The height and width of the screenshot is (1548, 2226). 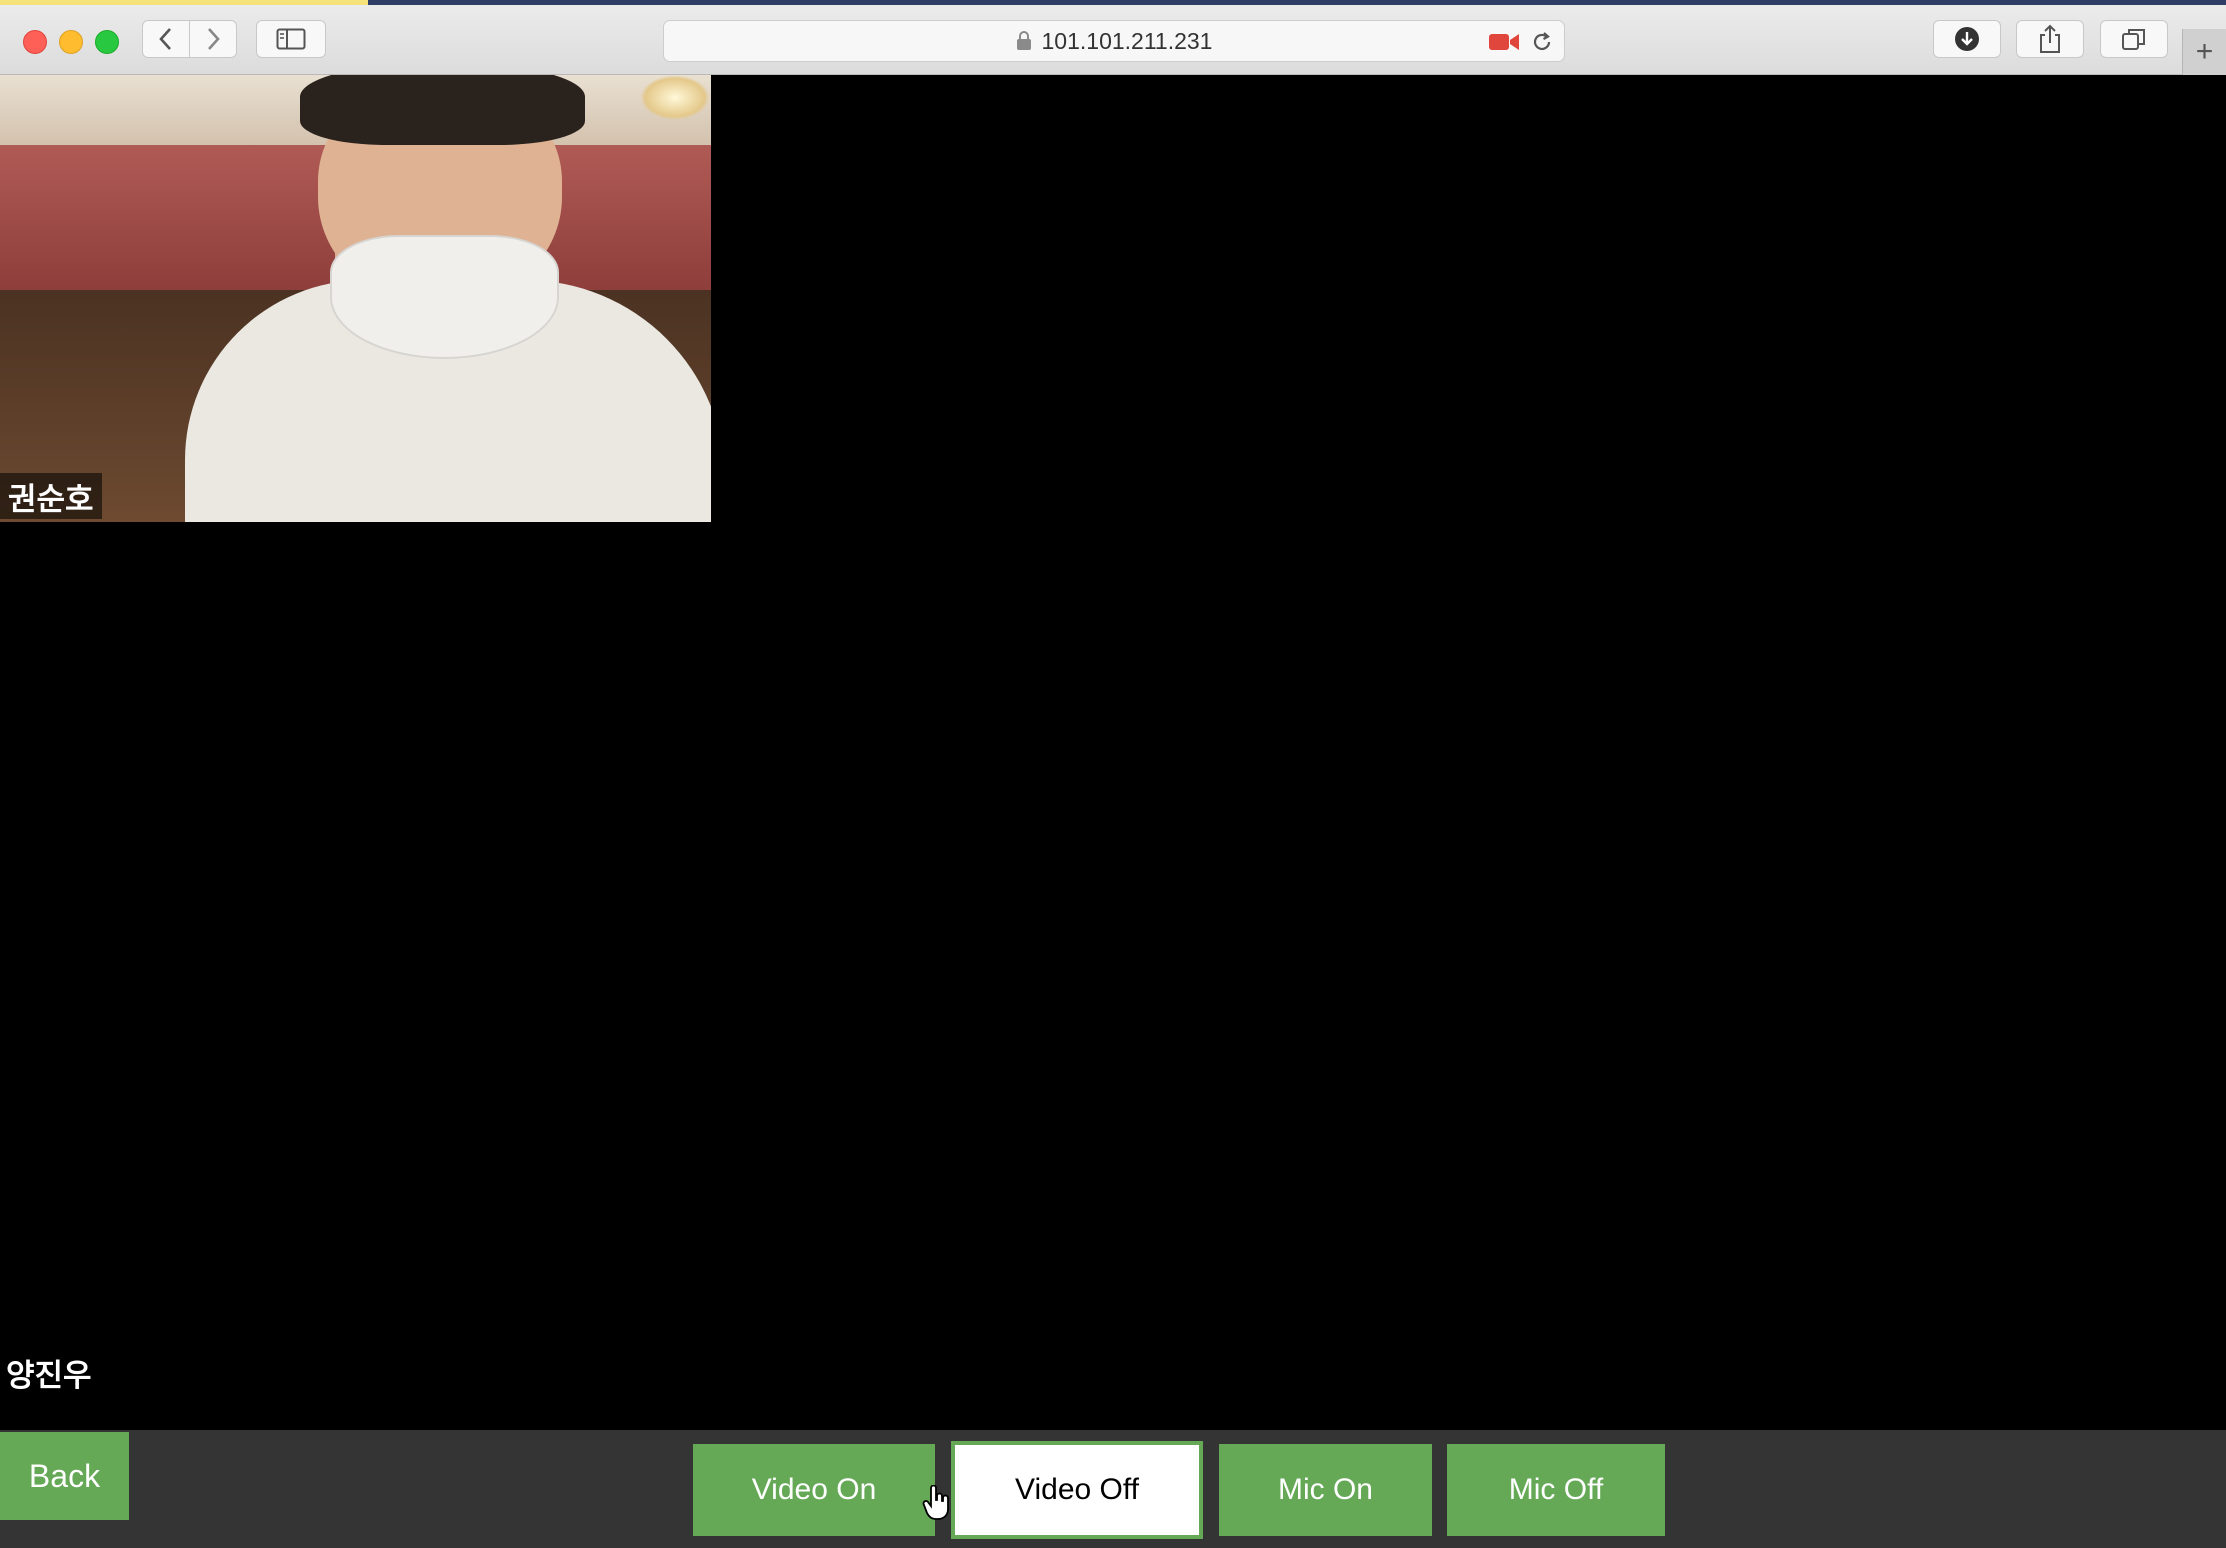 I want to click on window-minimize-button, so click(x=71, y=42).